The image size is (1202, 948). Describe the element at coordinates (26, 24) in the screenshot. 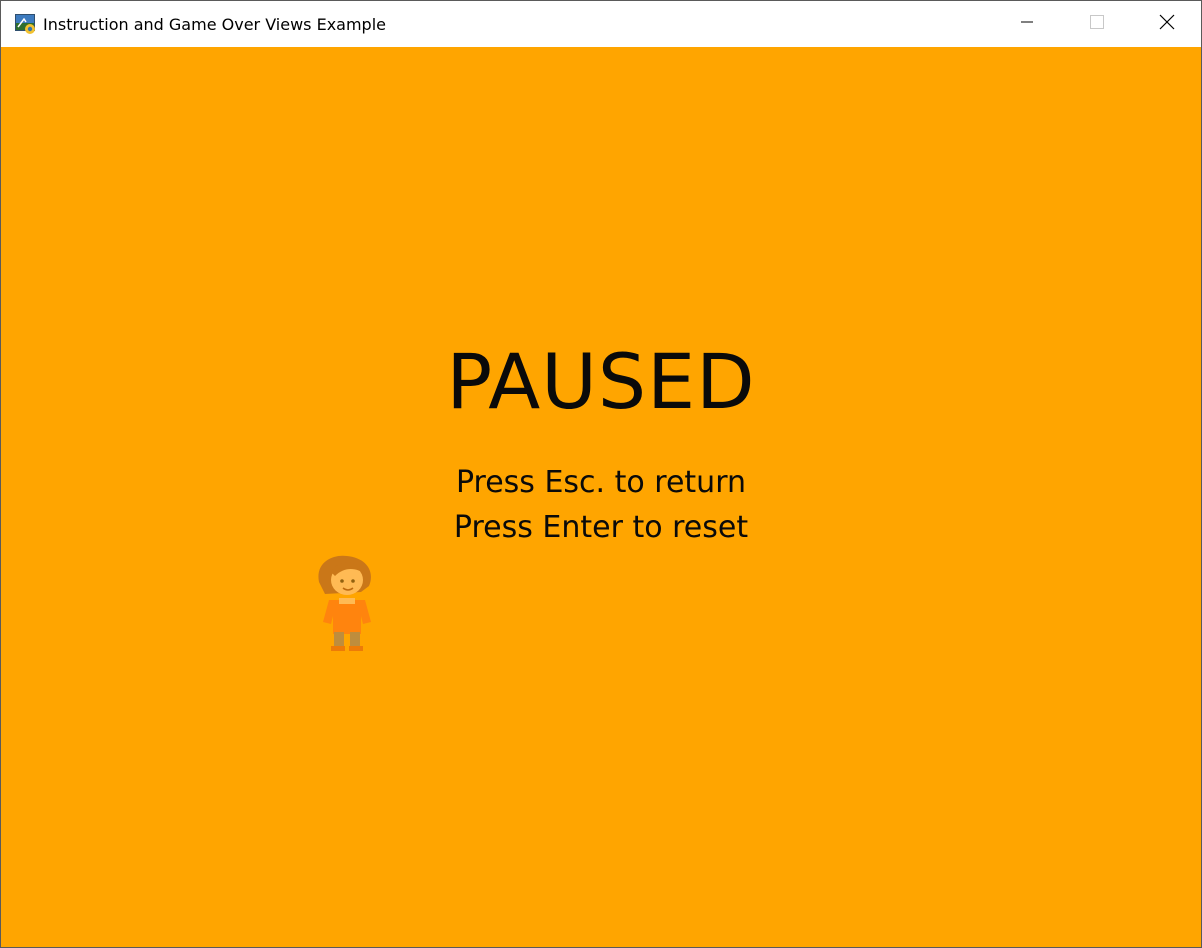

I see `python-app-icon` at that location.